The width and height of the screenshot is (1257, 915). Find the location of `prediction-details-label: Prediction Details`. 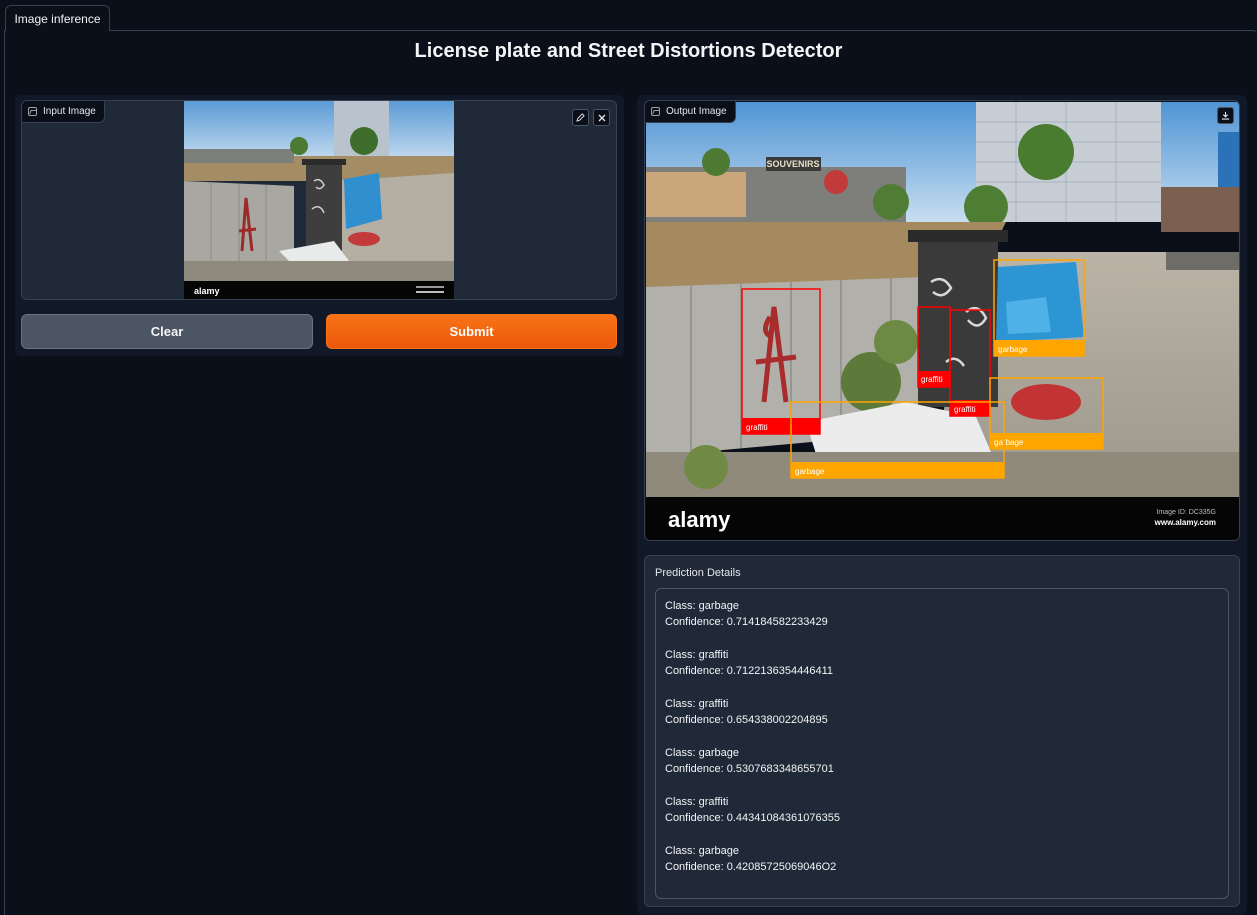

prediction-details-label: Prediction Details is located at coordinates (698, 573).